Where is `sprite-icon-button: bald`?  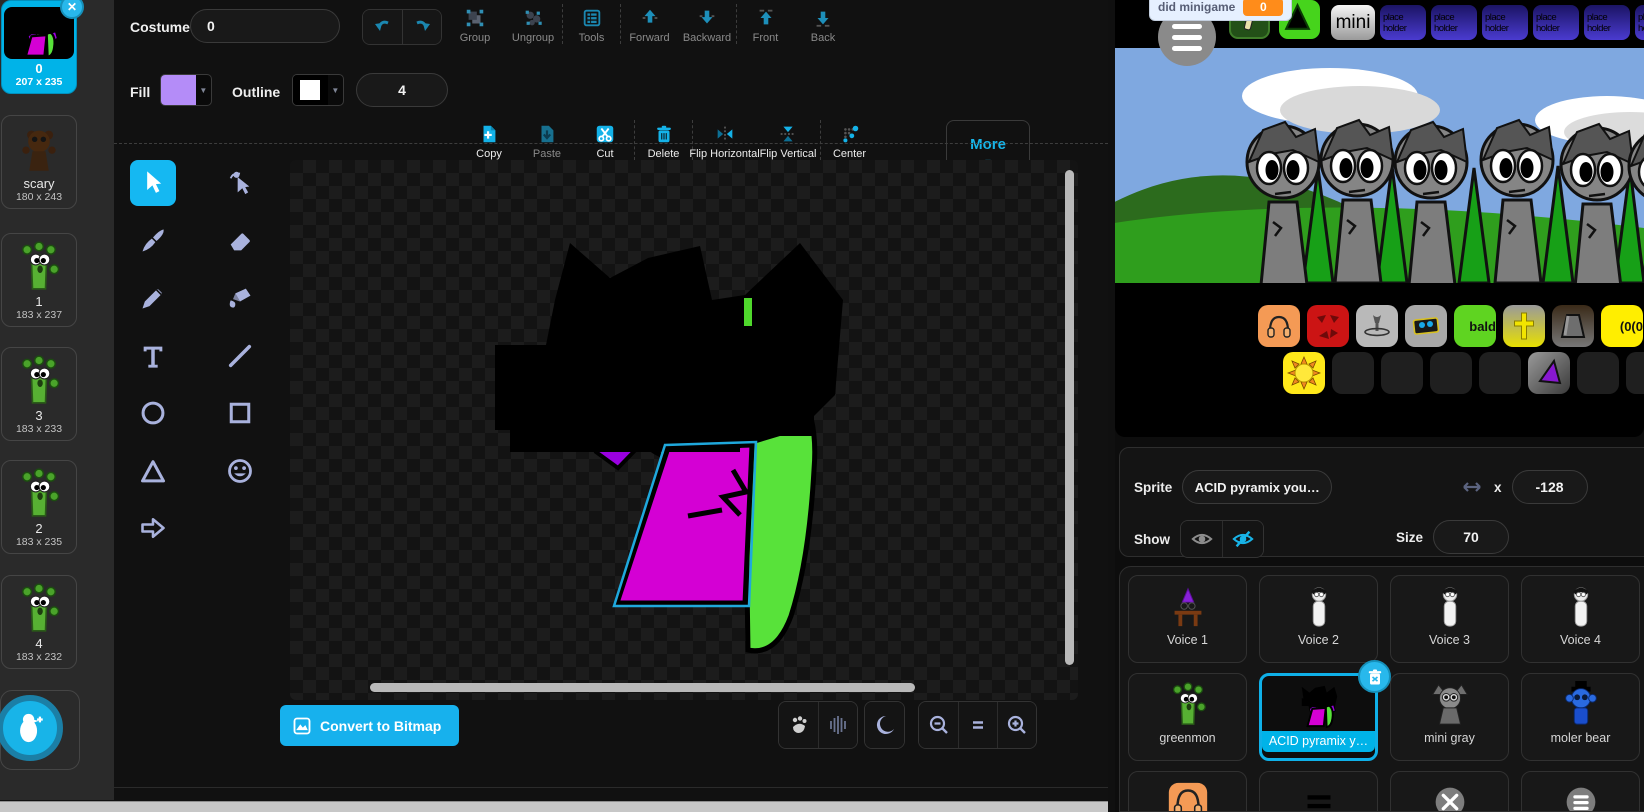
sprite-icon-button: bald is located at coordinates (1475, 326).